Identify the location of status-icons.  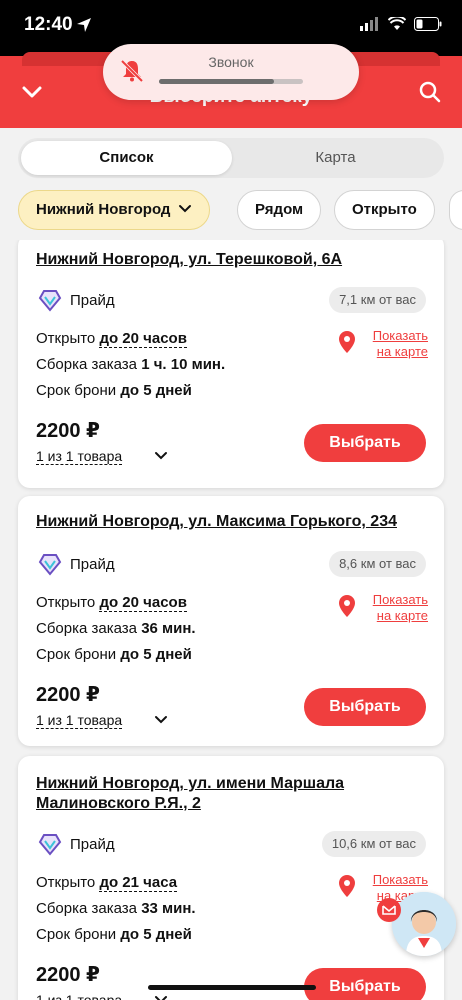
(401, 25).